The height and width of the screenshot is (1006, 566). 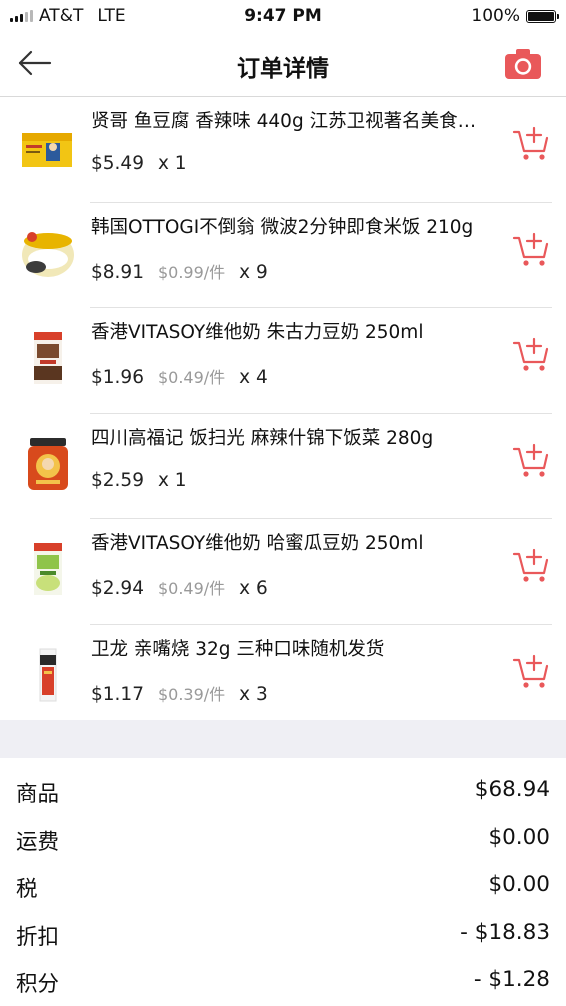 What do you see at coordinates (283, 739) in the screenshot?
I see `section-gap` at bounding box center [283, 739].